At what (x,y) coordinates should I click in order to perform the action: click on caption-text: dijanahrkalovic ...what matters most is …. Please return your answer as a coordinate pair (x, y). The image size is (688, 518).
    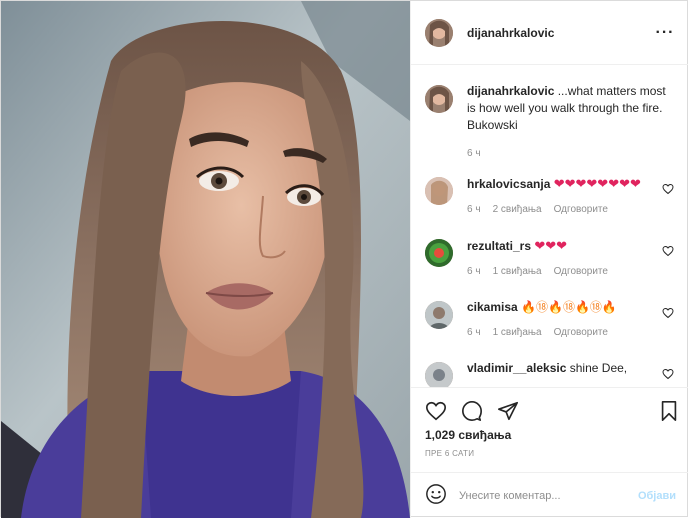
    Looking at the image, I should click on (571, 108).